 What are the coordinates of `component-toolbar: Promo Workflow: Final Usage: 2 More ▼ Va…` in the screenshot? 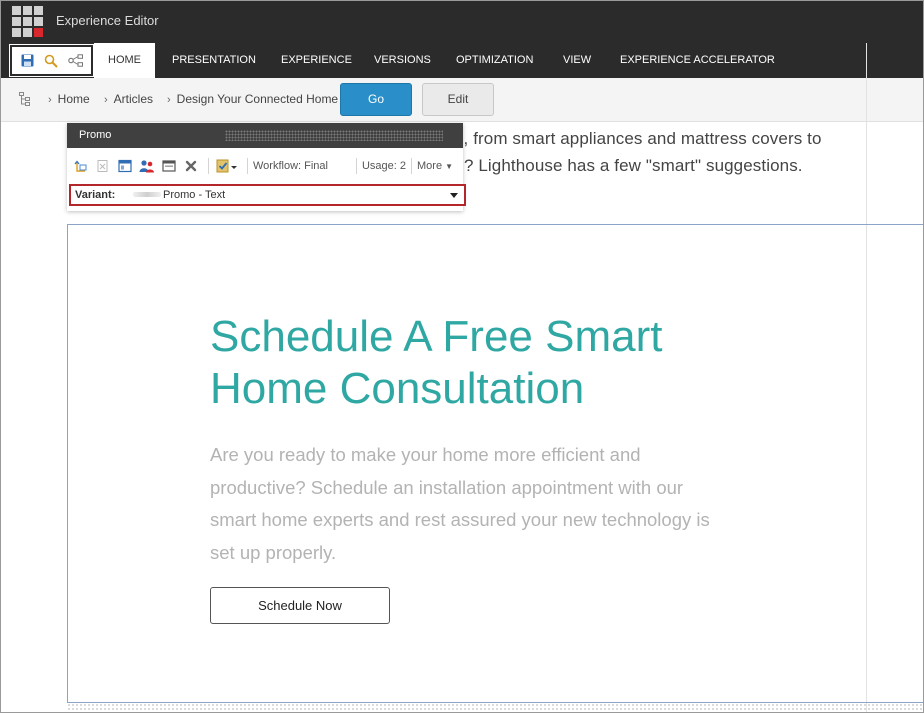 It's located at (266, 167).